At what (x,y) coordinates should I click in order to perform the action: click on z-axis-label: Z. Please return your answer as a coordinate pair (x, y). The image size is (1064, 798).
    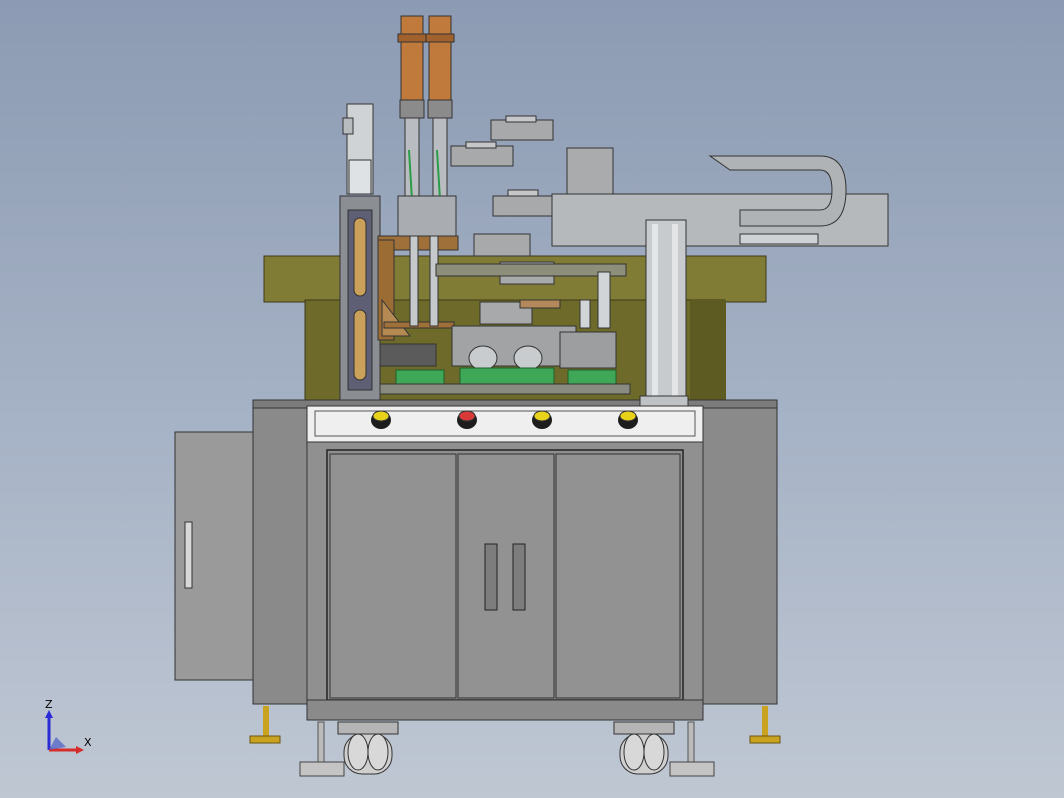
    Looking at the image, I should click on (49, 704).